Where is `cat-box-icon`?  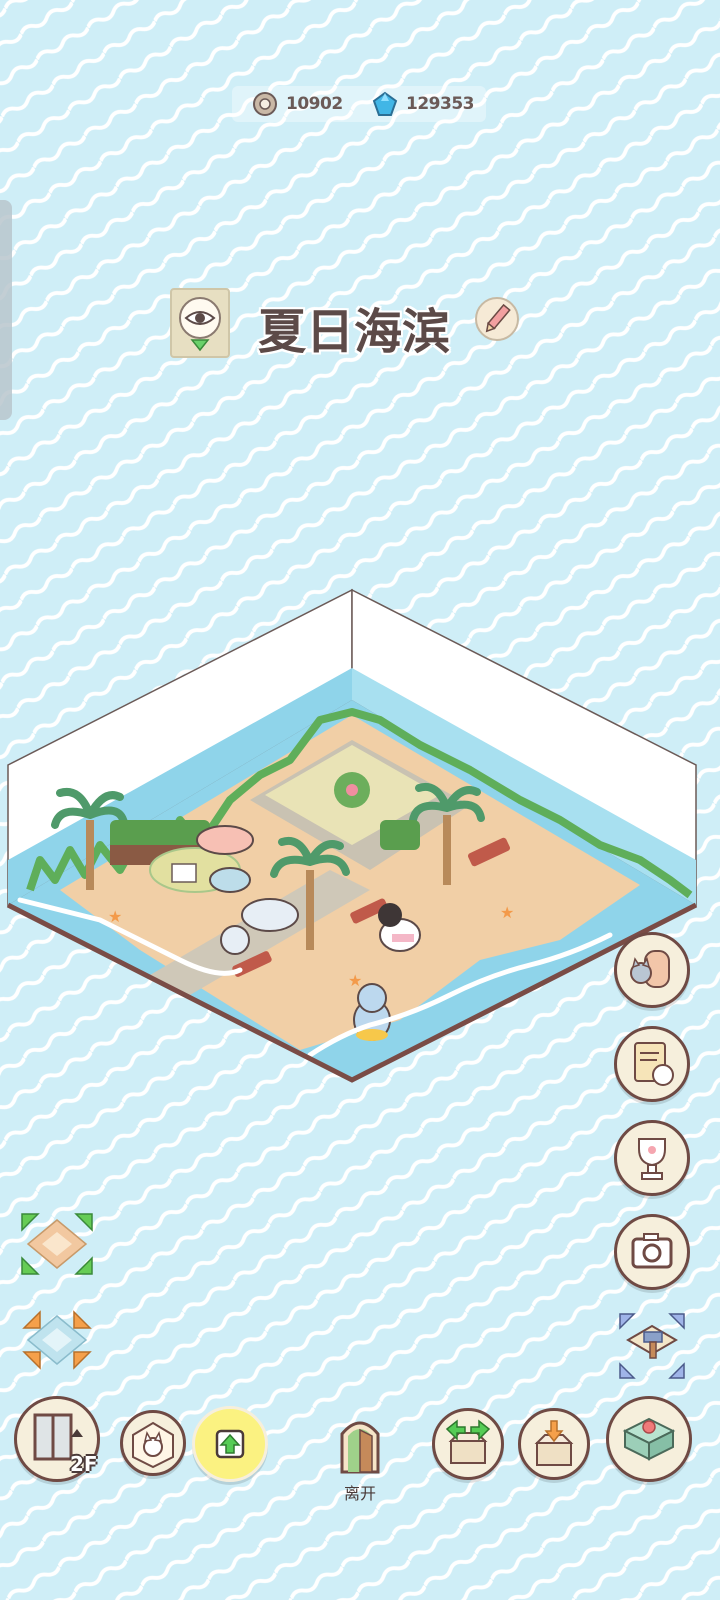 cat-box-icon is located at coordinates (153, 1445).